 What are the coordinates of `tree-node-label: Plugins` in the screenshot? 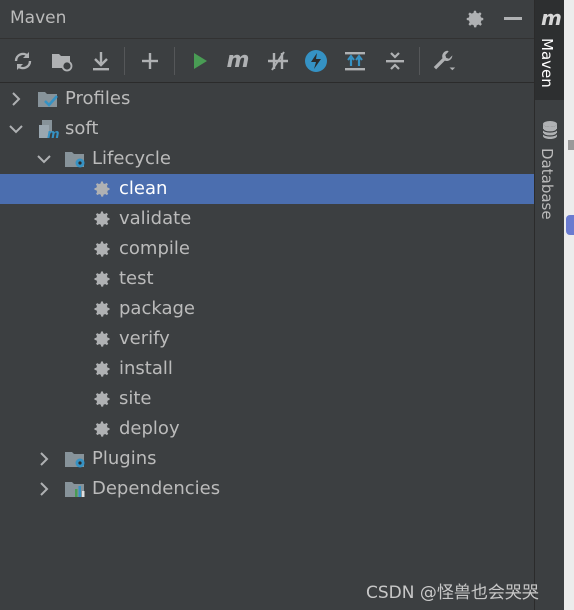 It's located at (124, 458).